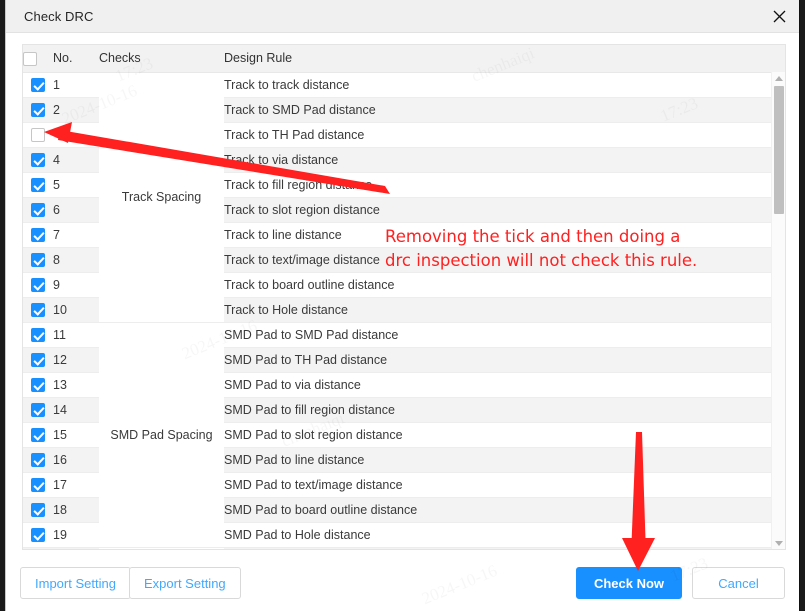 This screenshot has width=805, height=611. What do you see at coordinates (76, 59) in the screenshot?
I see `column-header-no: No.` at bounding box center [76, 59].